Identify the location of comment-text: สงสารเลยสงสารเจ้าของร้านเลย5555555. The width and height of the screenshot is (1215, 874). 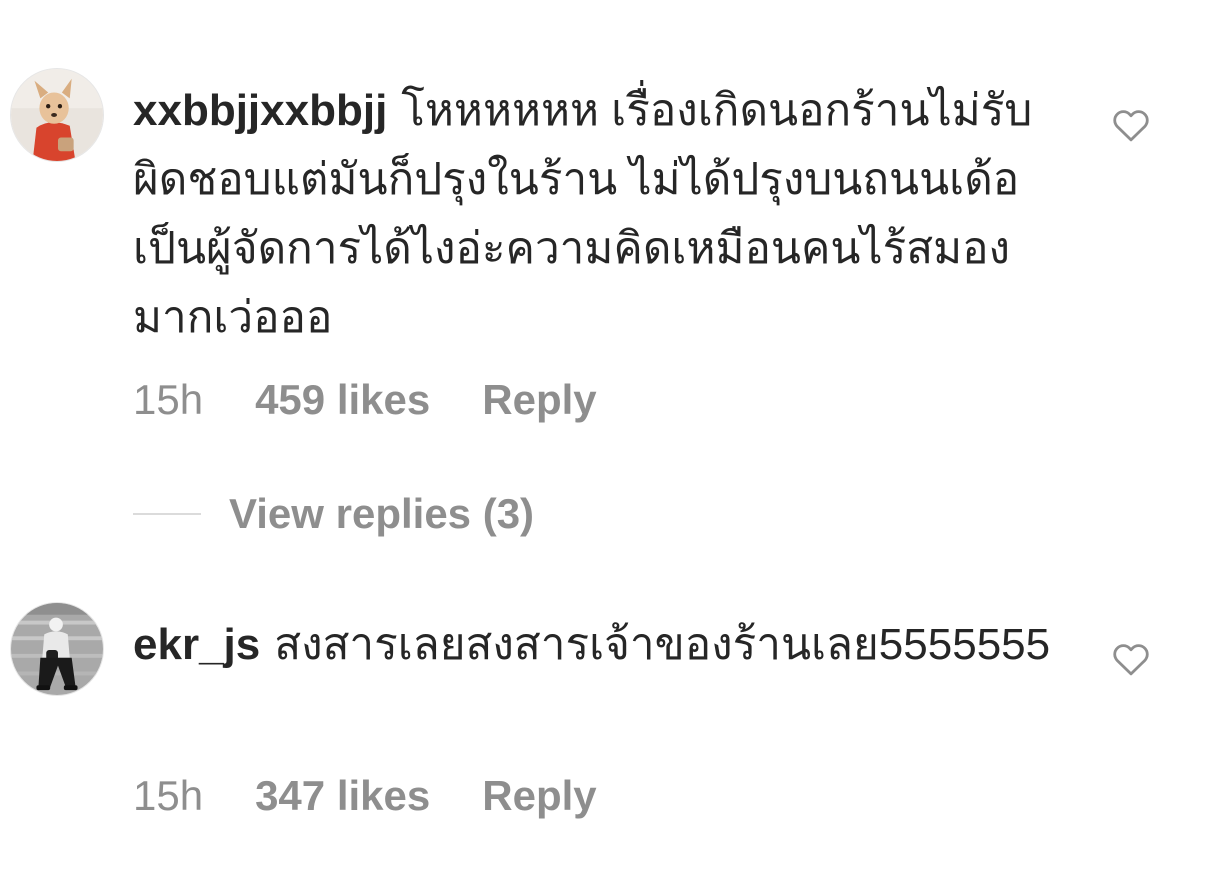
(662, 644).